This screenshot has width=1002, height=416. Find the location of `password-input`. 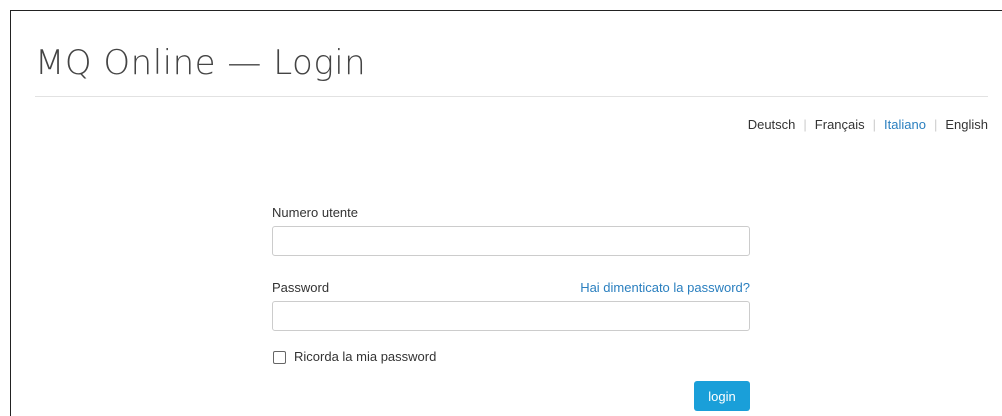

password-input is located at coordinates (511, 316).